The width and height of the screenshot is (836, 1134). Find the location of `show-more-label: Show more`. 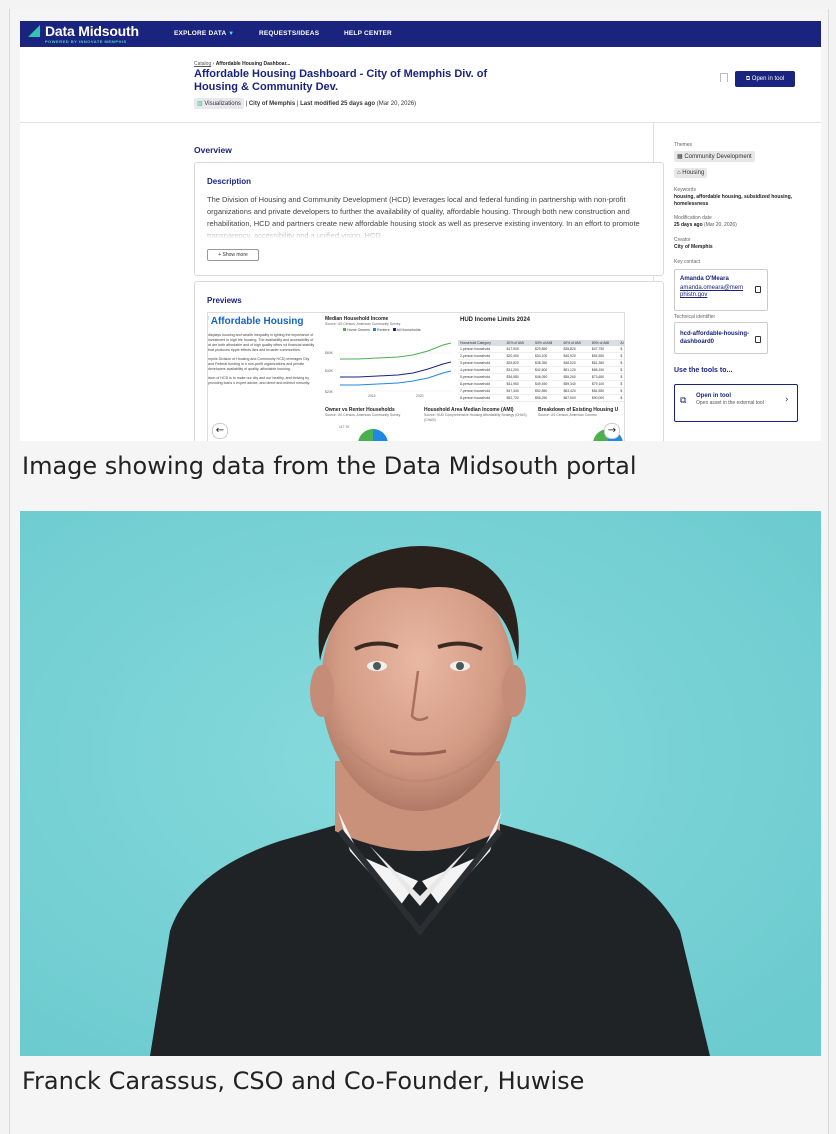

show-more-label: Show more is located at coordinates (235, 255).